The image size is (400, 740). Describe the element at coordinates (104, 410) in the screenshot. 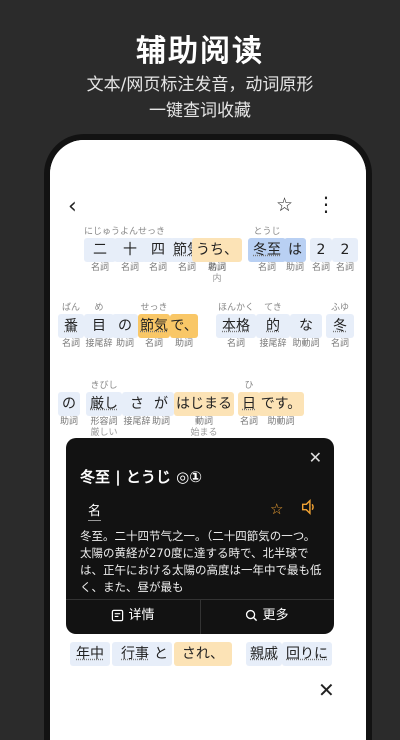

I see `word-token: きびし 厳し 形容詞 厳しい` at that location.